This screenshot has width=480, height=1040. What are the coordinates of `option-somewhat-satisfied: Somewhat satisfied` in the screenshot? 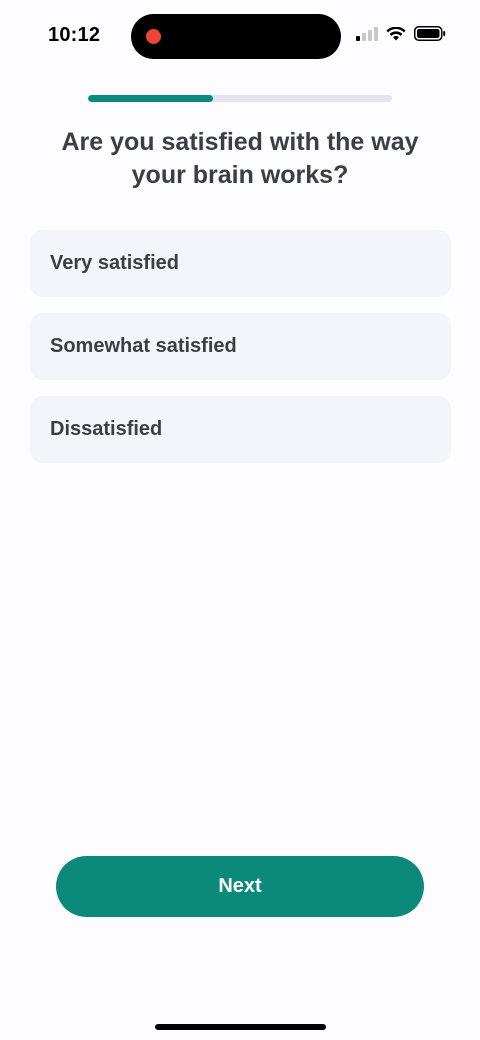 It's located at (240, 346).